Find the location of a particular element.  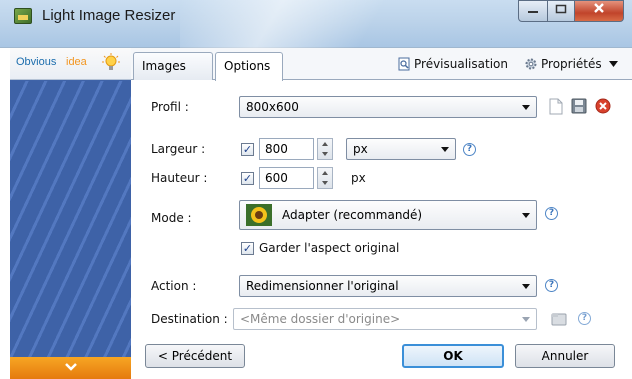

largeur-label: Largeur : is located at coordinates (178, 149).